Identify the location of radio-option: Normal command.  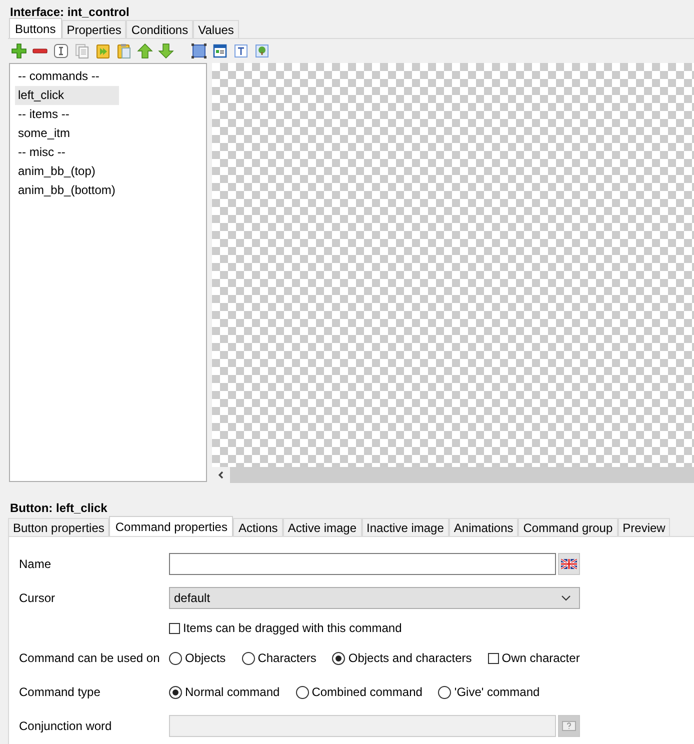
(224, 692).